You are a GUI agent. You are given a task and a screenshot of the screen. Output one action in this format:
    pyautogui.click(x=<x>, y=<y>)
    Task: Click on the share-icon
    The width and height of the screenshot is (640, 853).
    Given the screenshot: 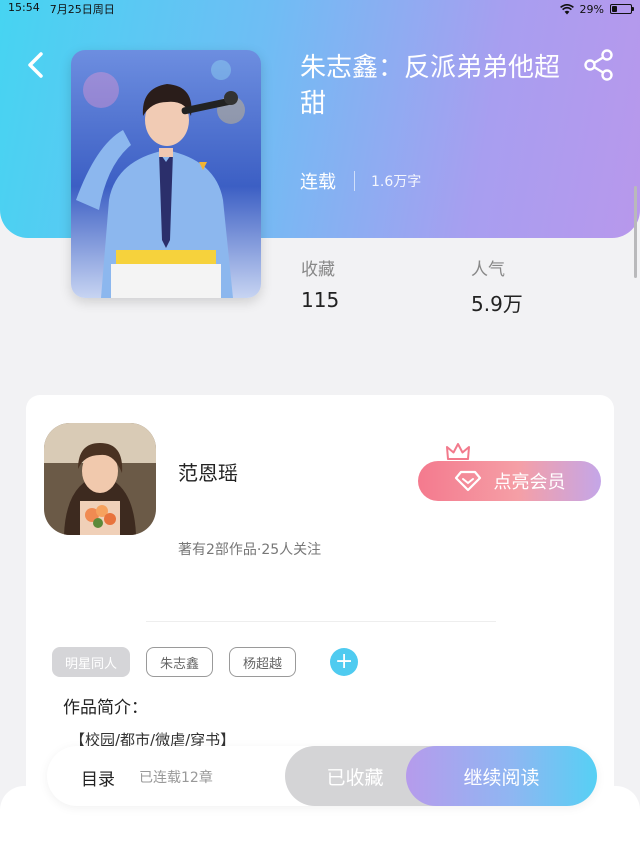 What is the action you would take?
    pyautogui.click(x=598, y=65)
    